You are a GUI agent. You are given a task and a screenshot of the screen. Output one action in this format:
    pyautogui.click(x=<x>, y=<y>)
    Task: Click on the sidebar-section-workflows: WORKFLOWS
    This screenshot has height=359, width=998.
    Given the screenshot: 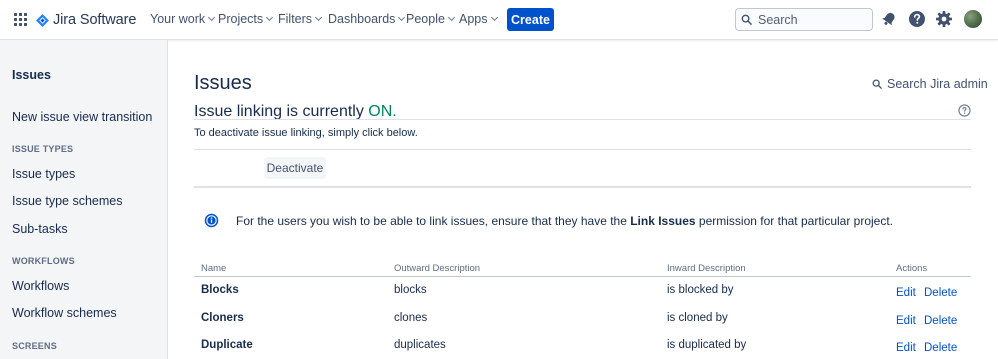 What is the action you would take?
    pyautogui.click(x=43, y=261)
    